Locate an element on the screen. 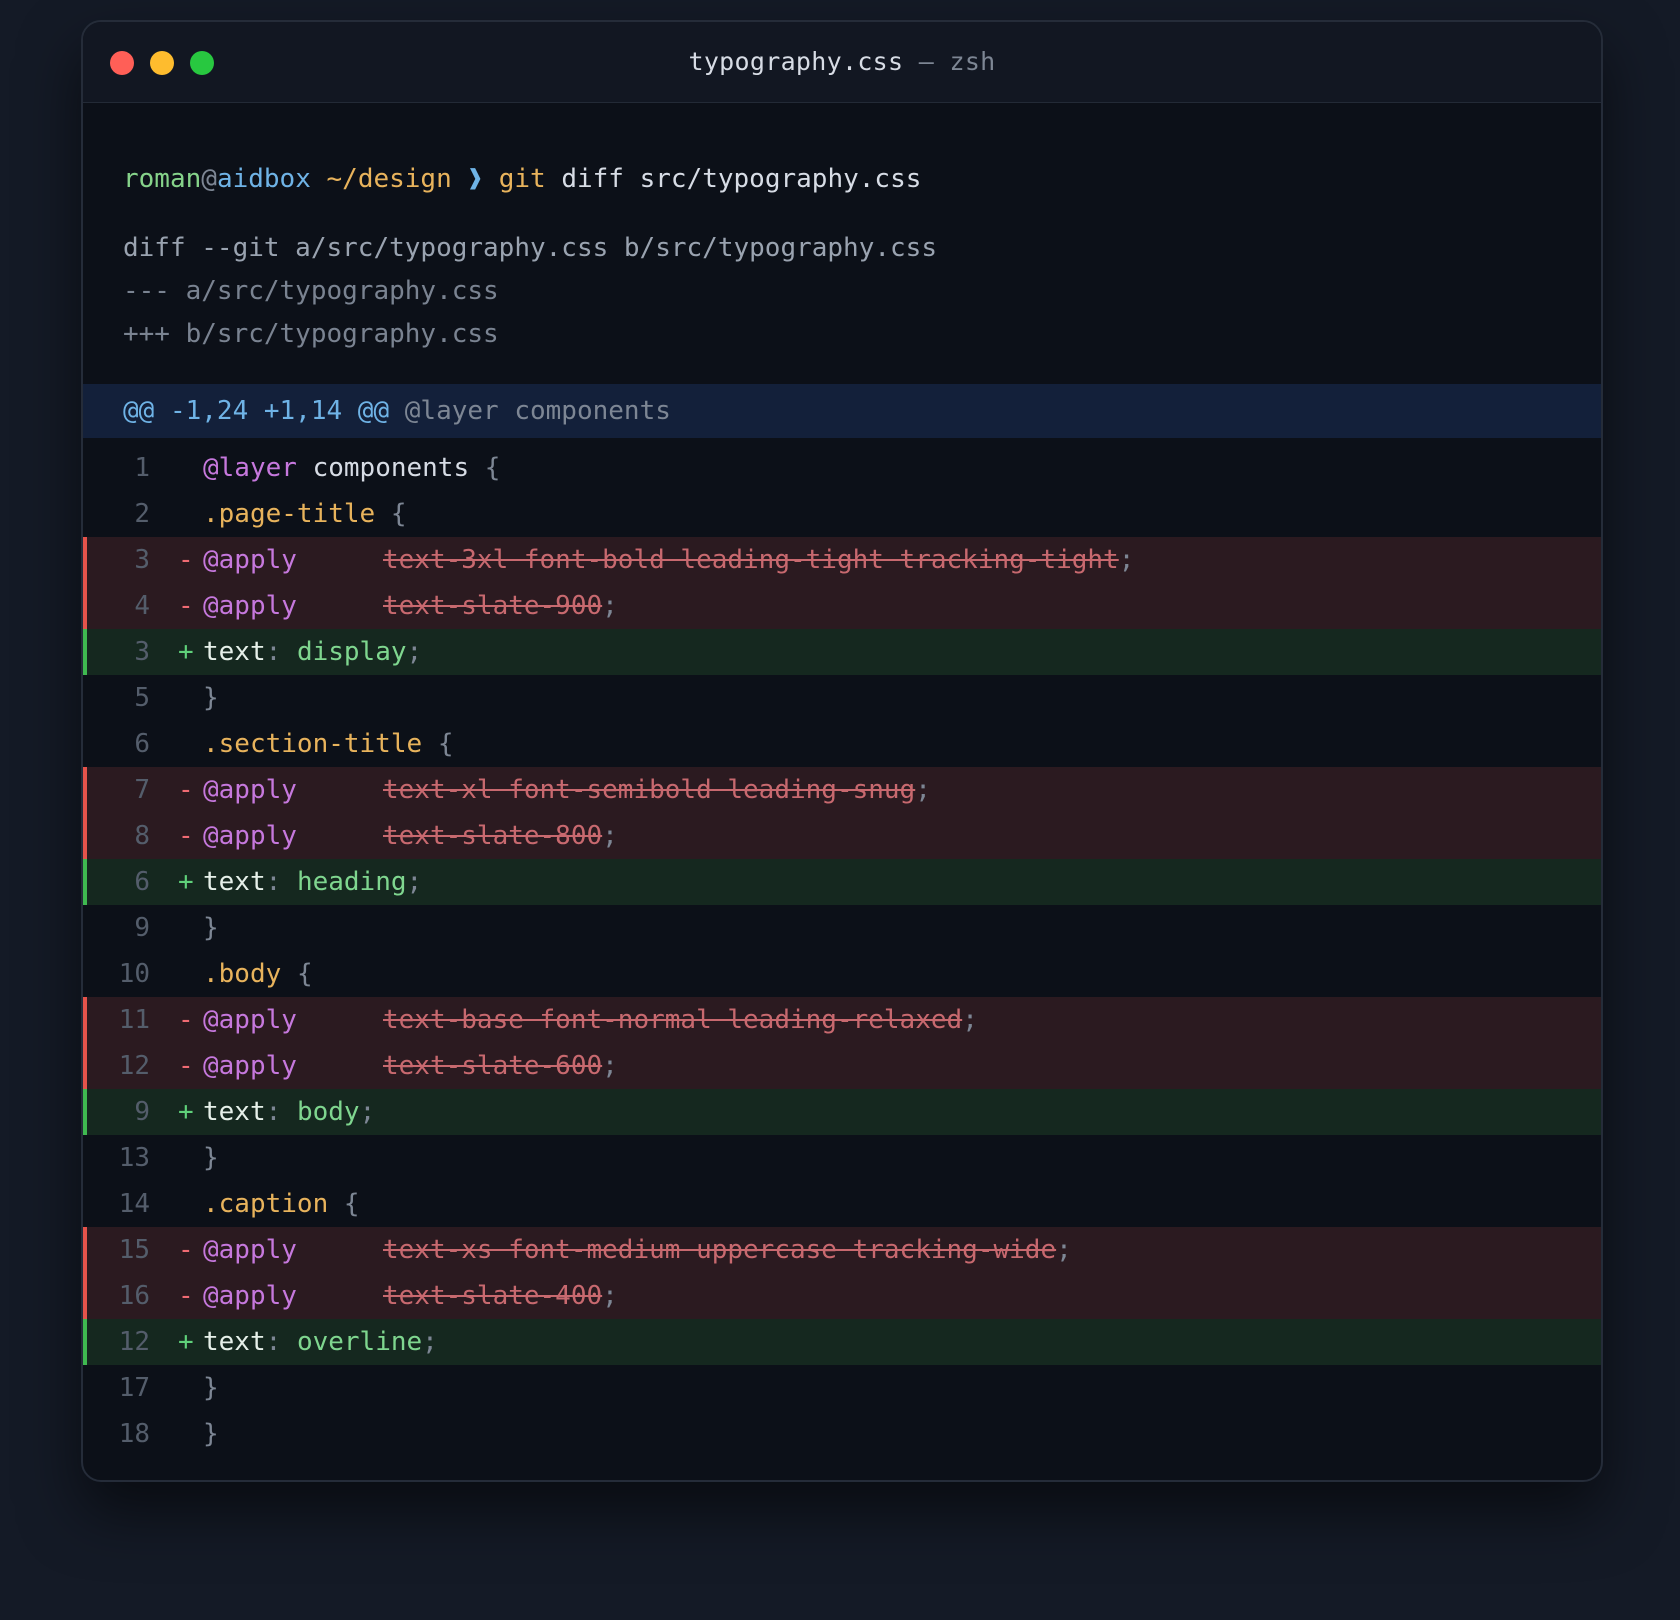 This screenshot has width=1680, height=1620. diff-old-file-header: --- a/src/typography.css is located at coordinates (311, 291).